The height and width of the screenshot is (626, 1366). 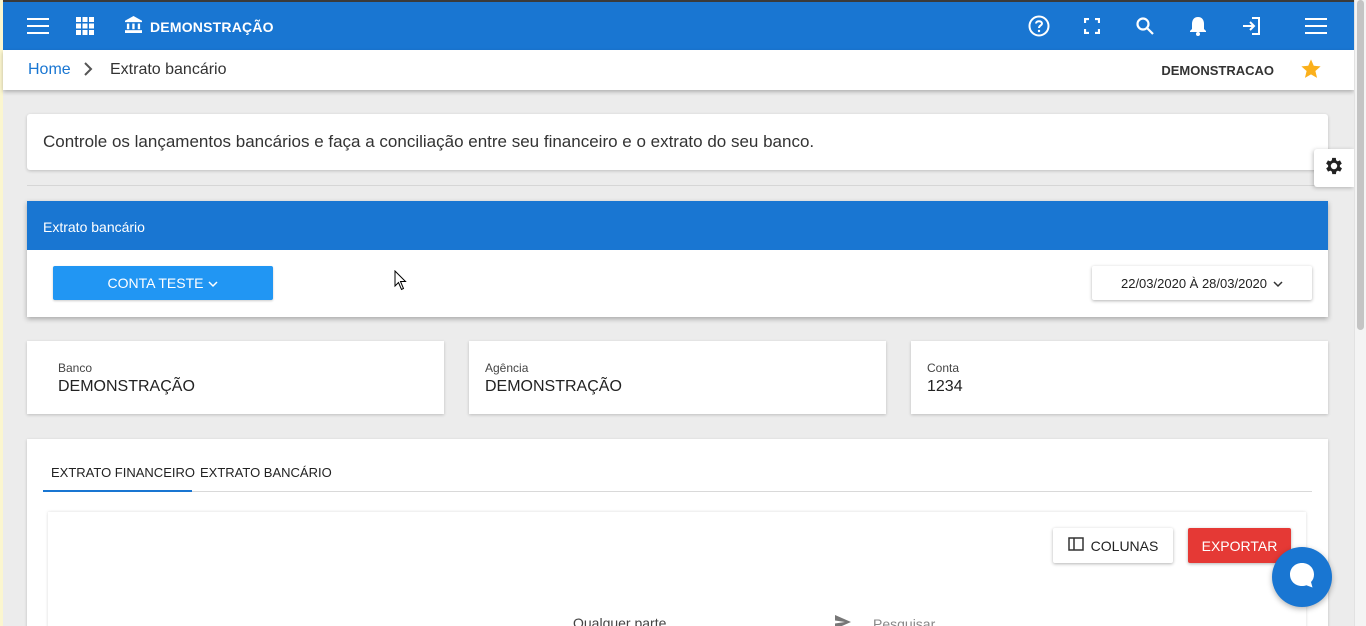 I want to click on dropdown-arrow-icon, so click(x=774, y=623).